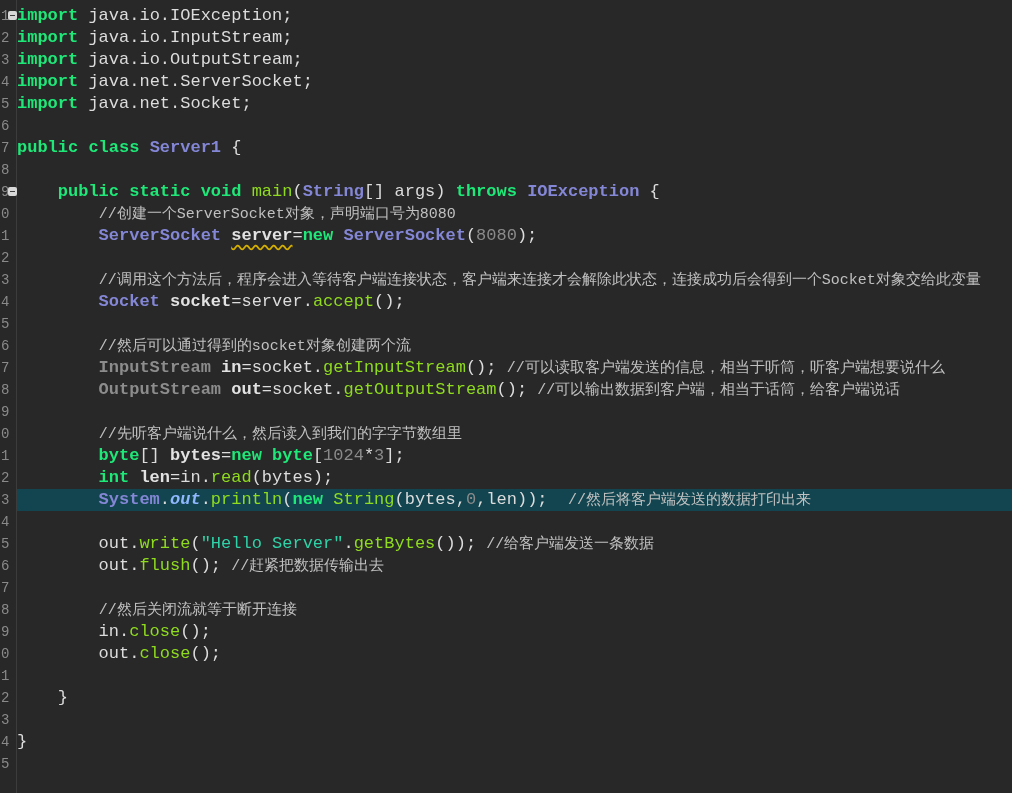 The height and width of the screenshot is (793, 1012). I want to click on code-line: //然后关闭流就等于断开连接, so click(197, 610).